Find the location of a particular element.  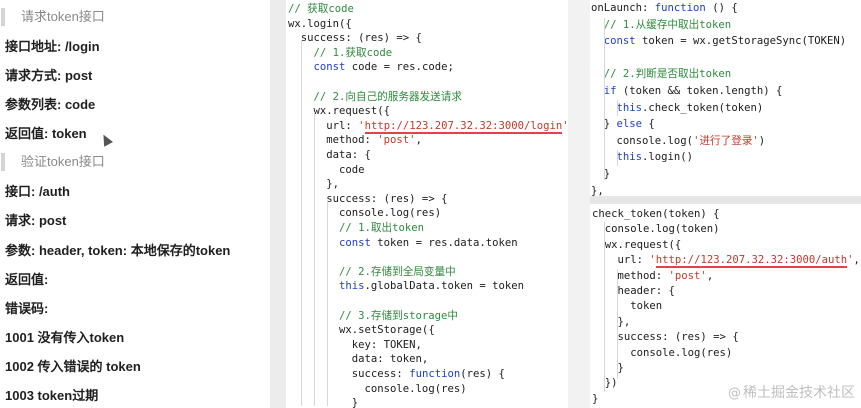

code-line: const token = res.data.token is located at coordinates (403, 243).